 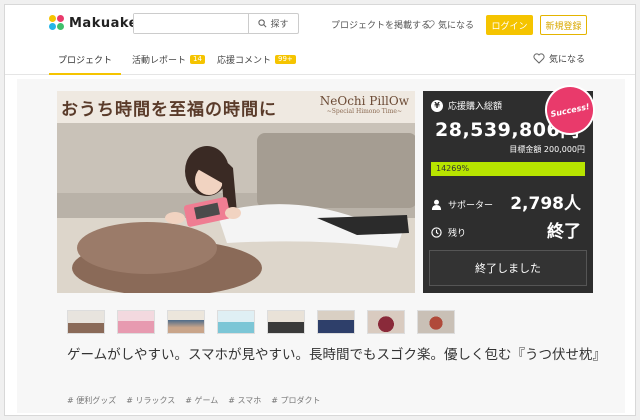 I want to click on funding-progress-bar: 14269%, so click(x=508, y=169).